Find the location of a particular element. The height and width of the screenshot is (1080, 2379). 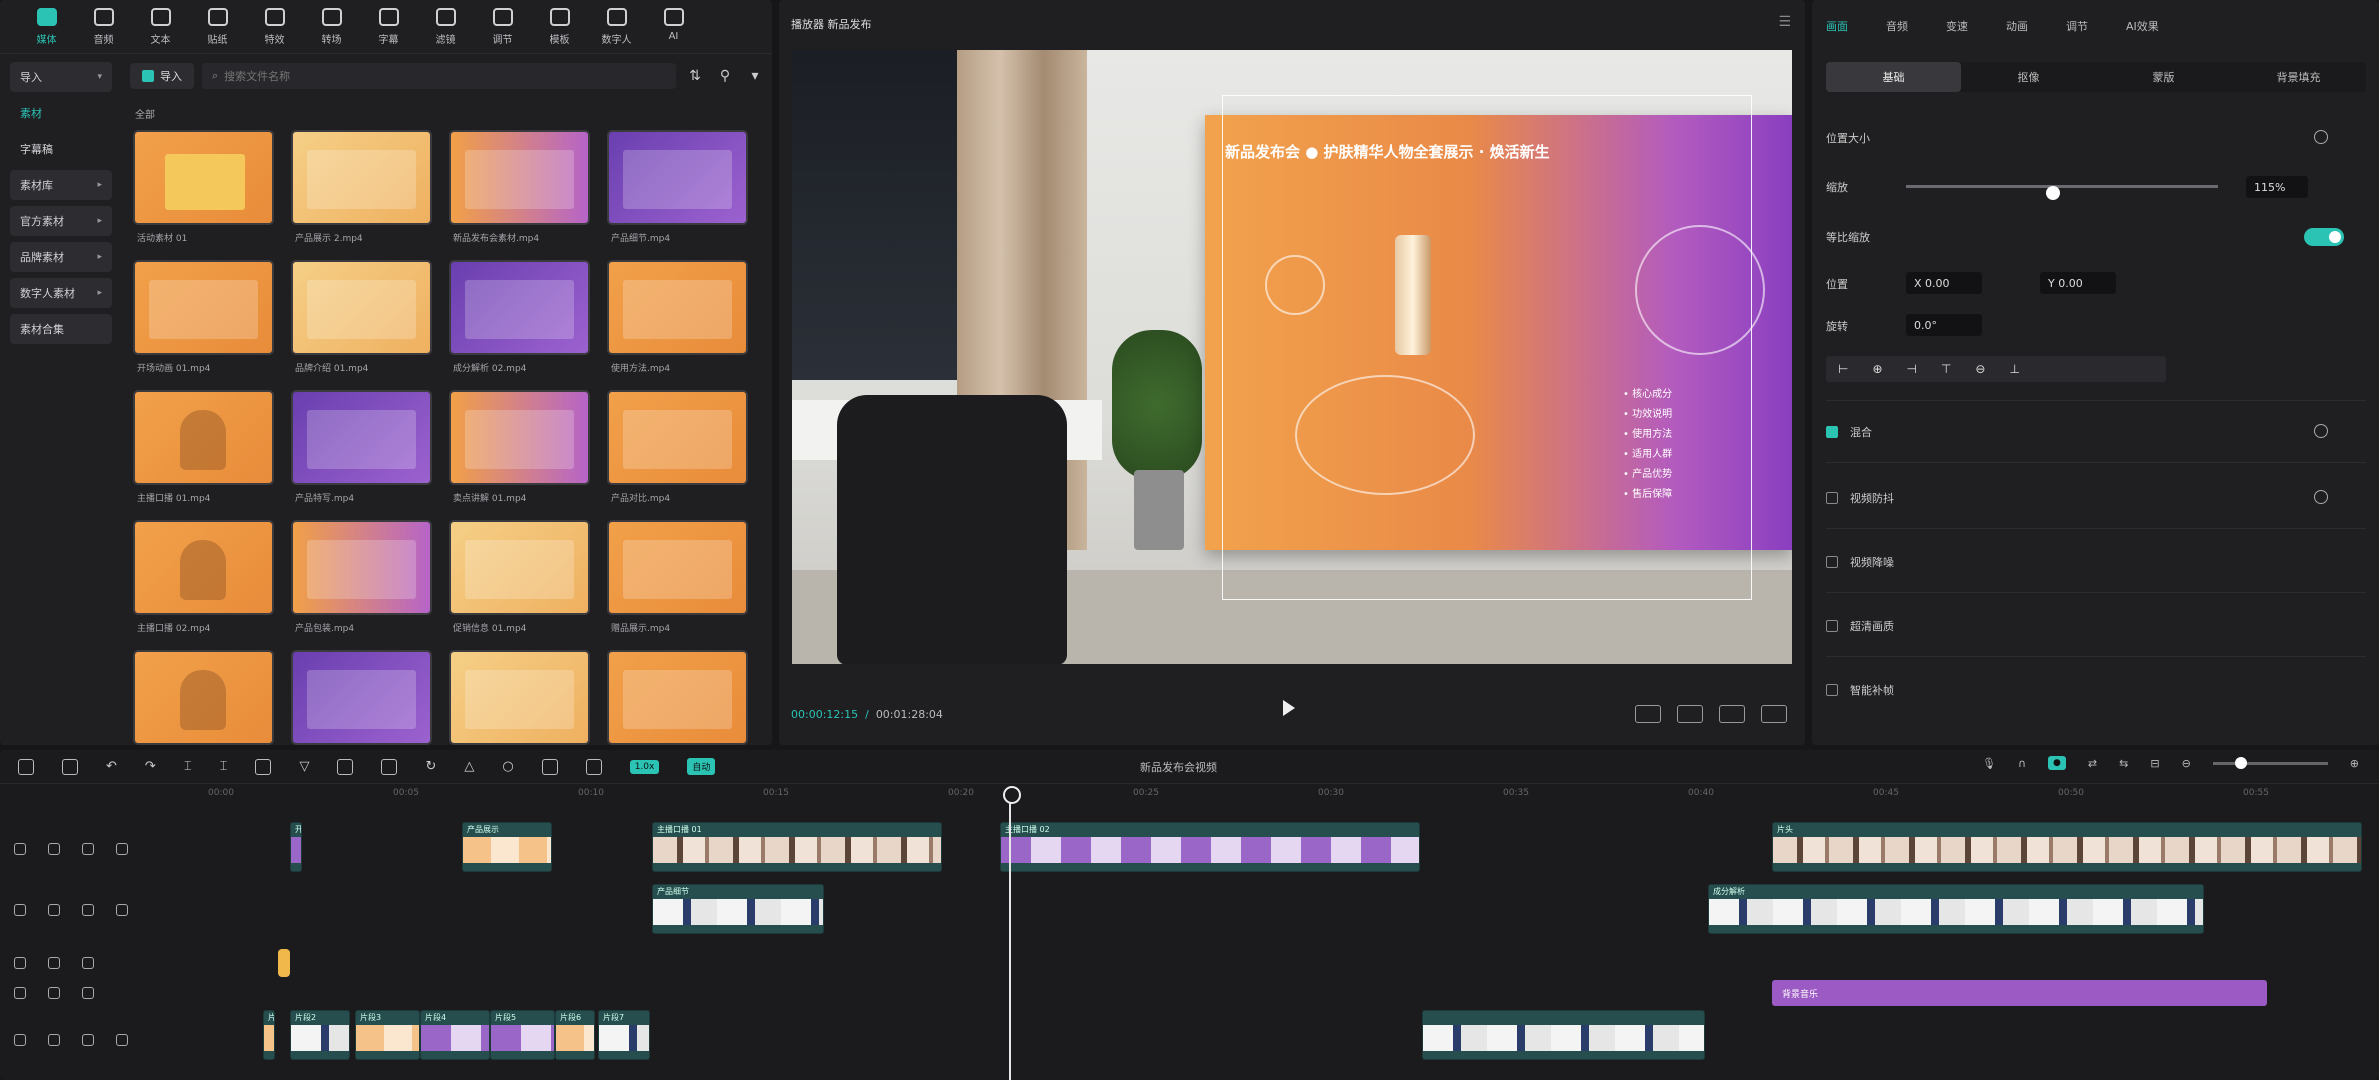

media-card: 主播口播 02.mp4 is located at coordinates (203, 585).